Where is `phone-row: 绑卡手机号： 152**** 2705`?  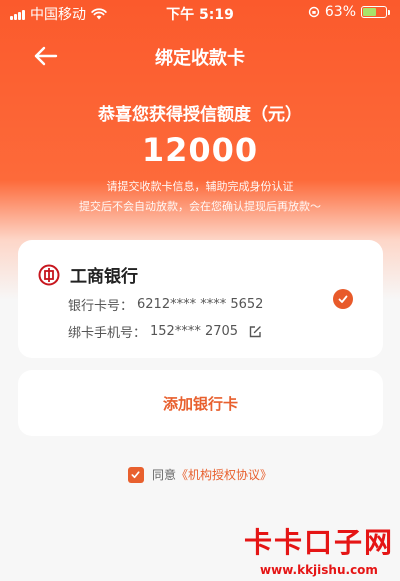 phone-row: 绑卡手机号： 152**** 2705 is located at coordinates (165, 331).